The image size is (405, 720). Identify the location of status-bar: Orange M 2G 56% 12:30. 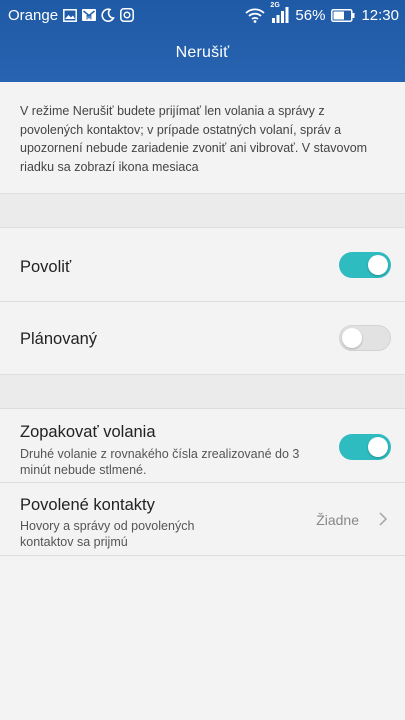
(202, 15).